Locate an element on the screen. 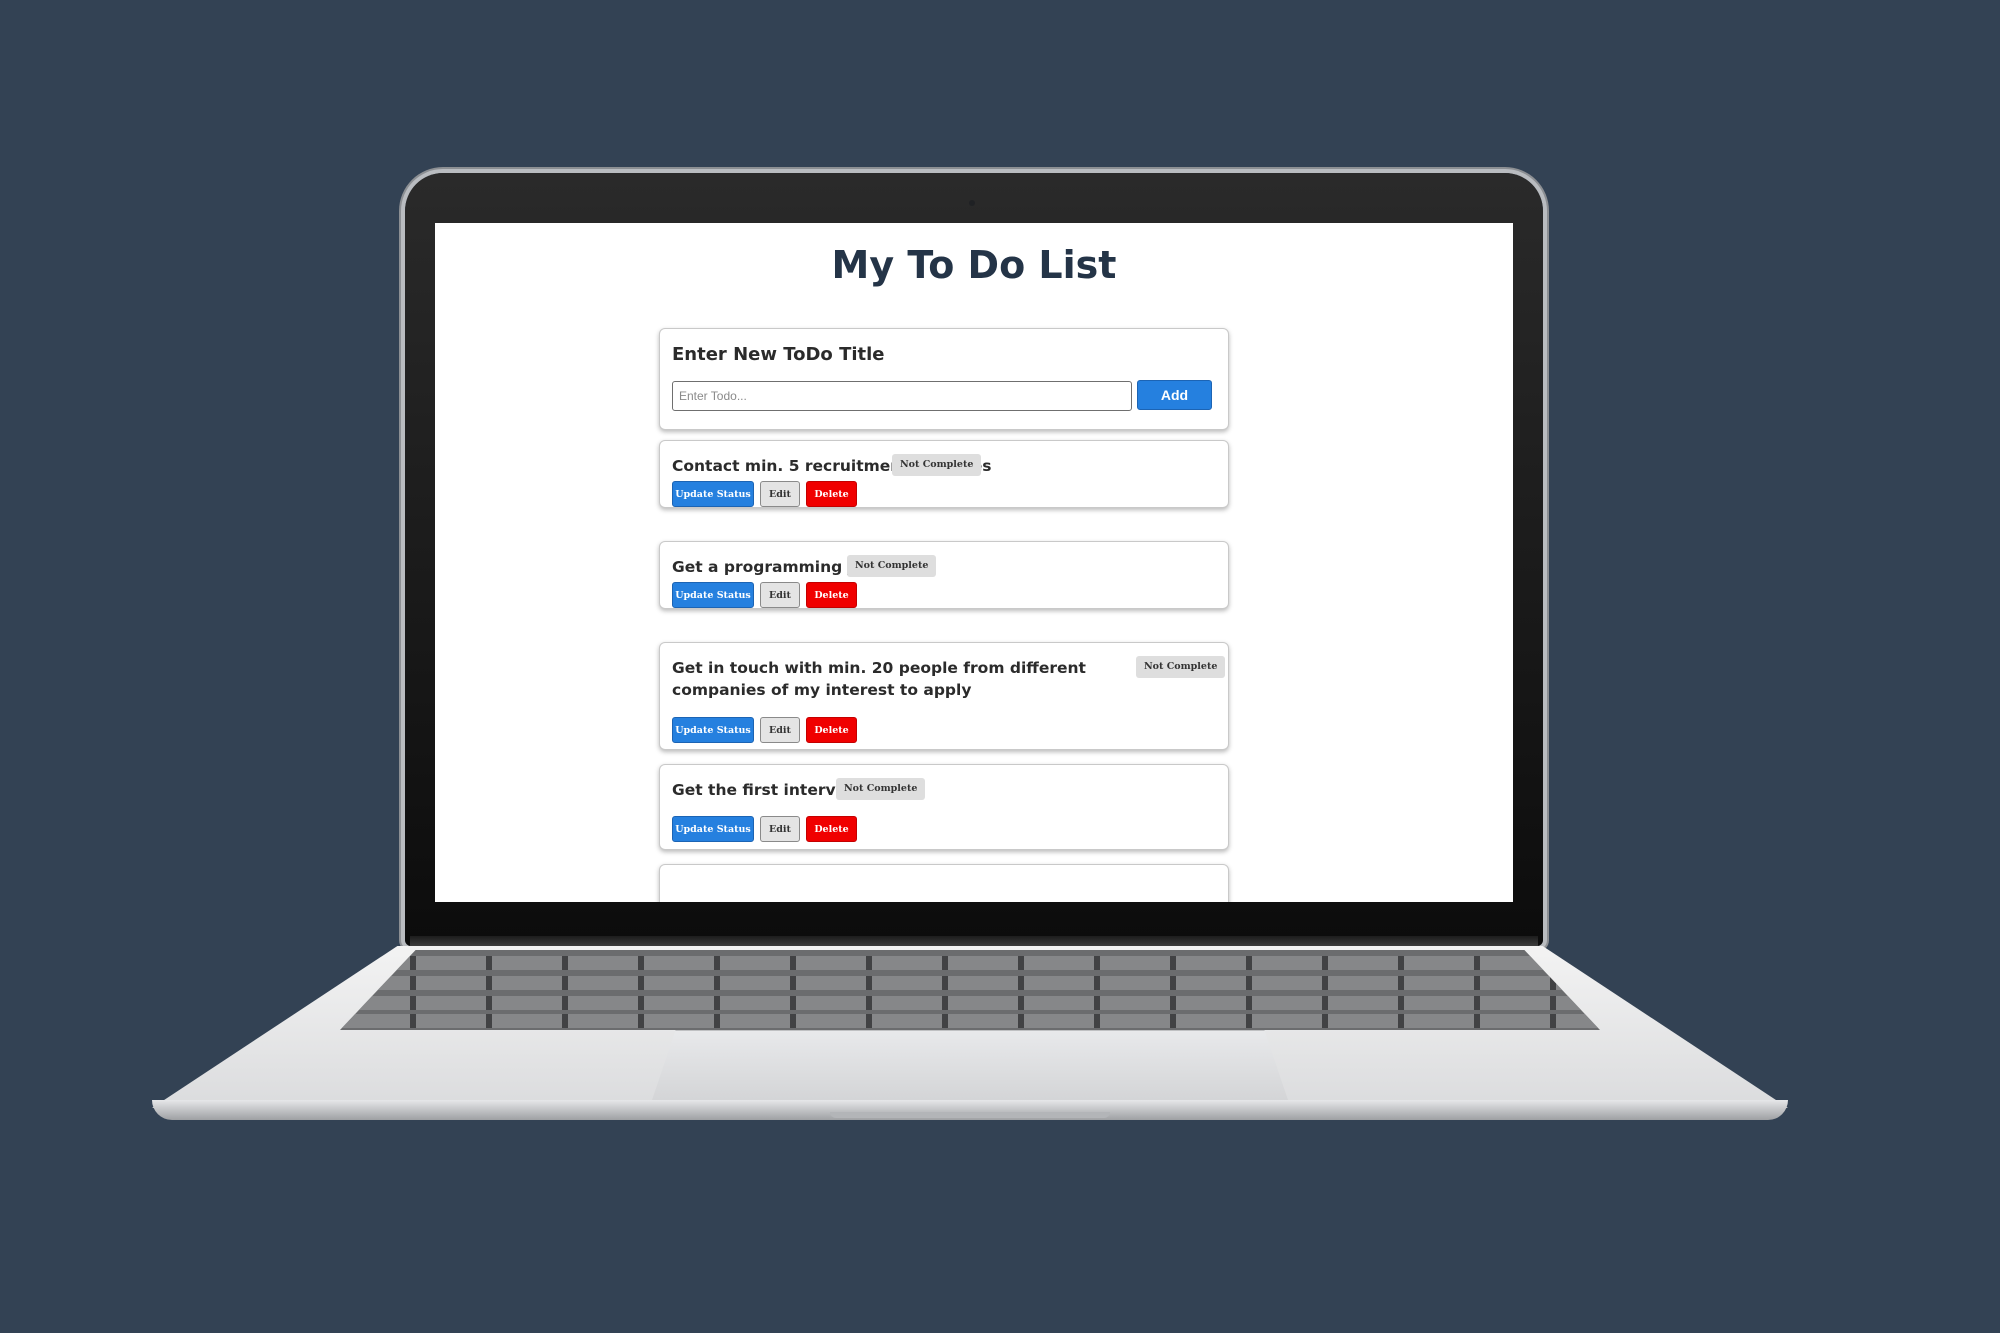 This screenshot has width=2000, height=1333. todo-title-input is located at coordinates (902, 396).